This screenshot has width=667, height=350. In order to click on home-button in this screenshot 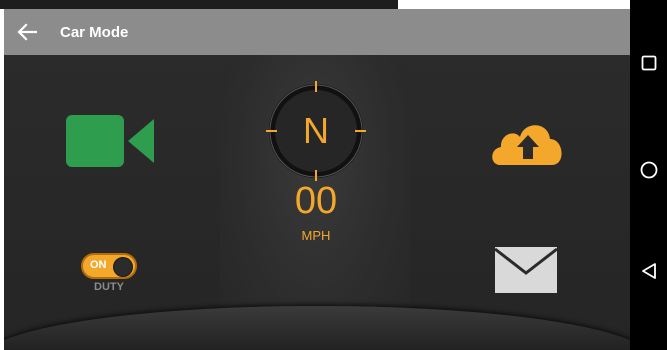, I will do `click(648, 170)`.